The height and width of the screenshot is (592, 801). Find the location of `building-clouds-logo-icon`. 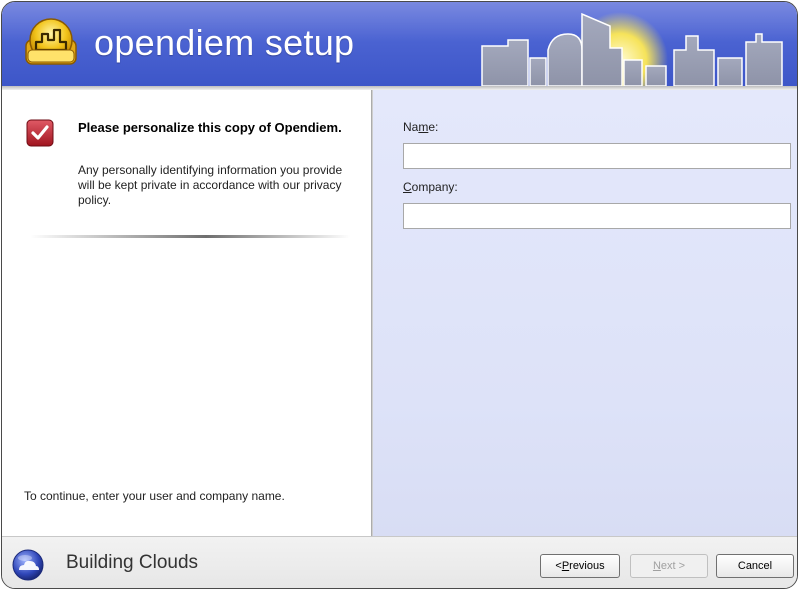

building-clouds-logo-icon is located at coordinates (28, 565).